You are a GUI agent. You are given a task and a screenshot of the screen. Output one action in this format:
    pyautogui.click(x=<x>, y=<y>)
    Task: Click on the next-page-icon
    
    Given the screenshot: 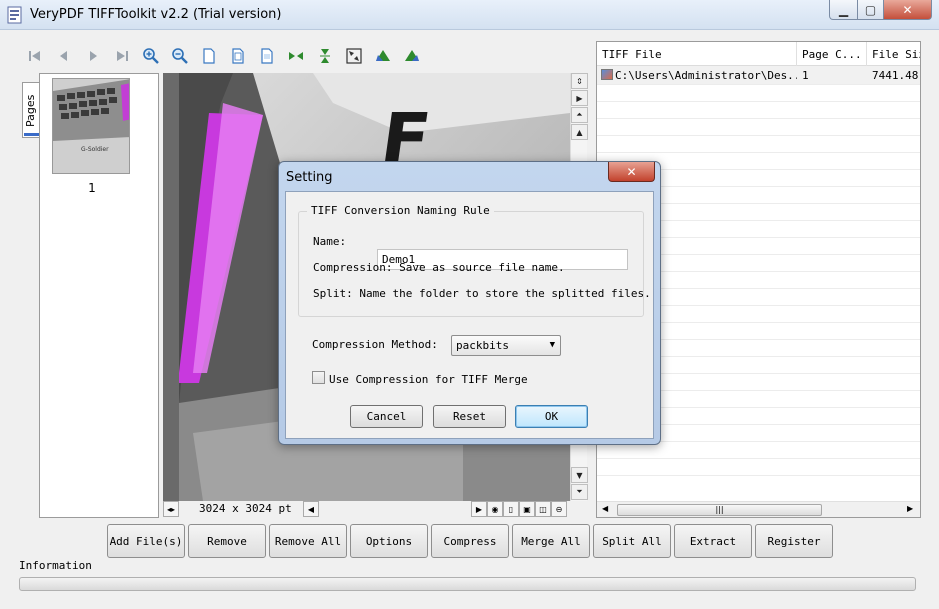 What is the action you would take?
    pyautogui.click(x=92, y=56)
    